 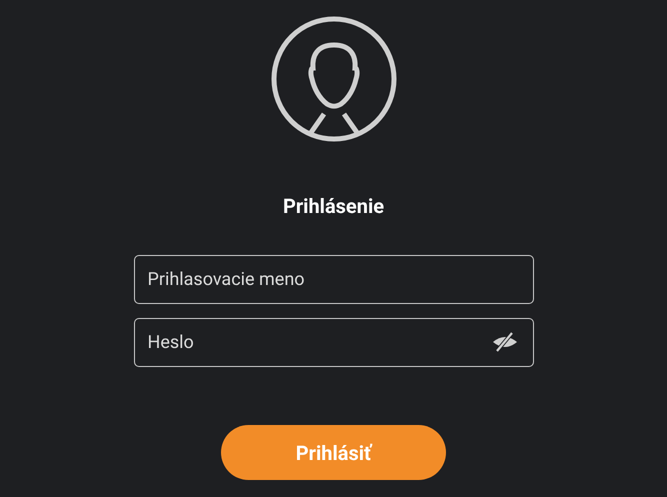 What do you see at coordinates (505, 342) in the screenshot?
I see `eye-slash-icon` at bounding box center [505, 342].